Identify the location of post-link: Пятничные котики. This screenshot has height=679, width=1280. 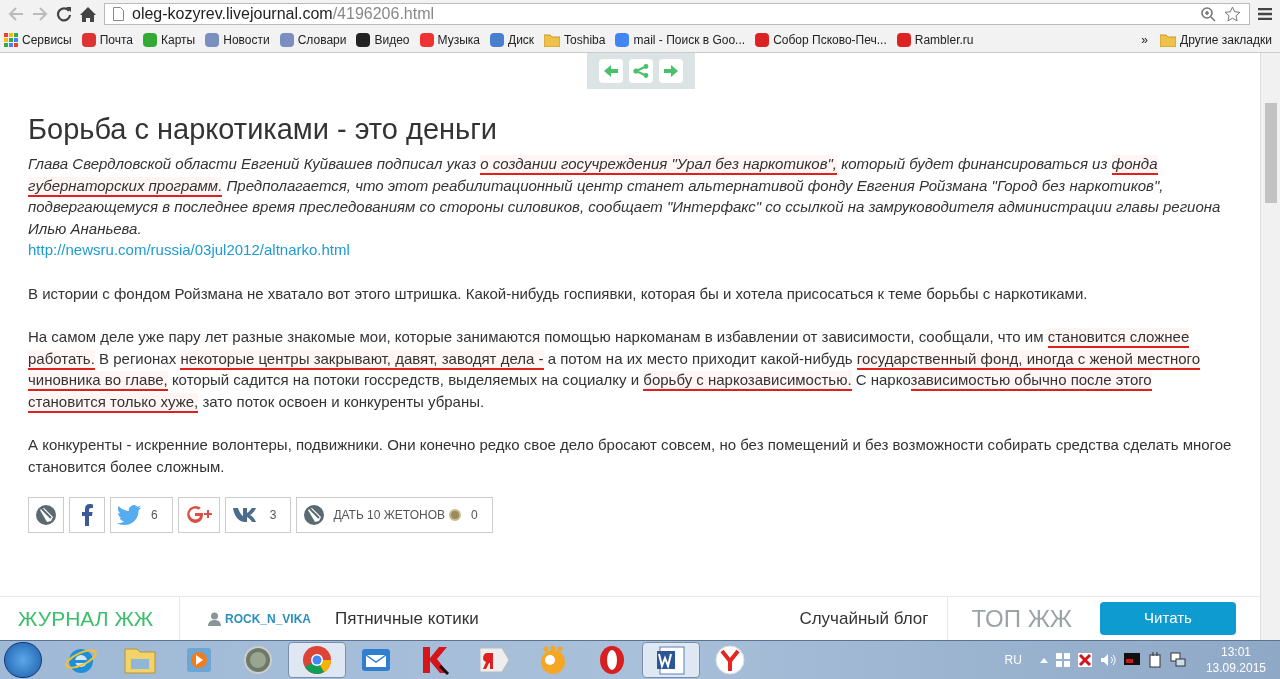
(567, 618).